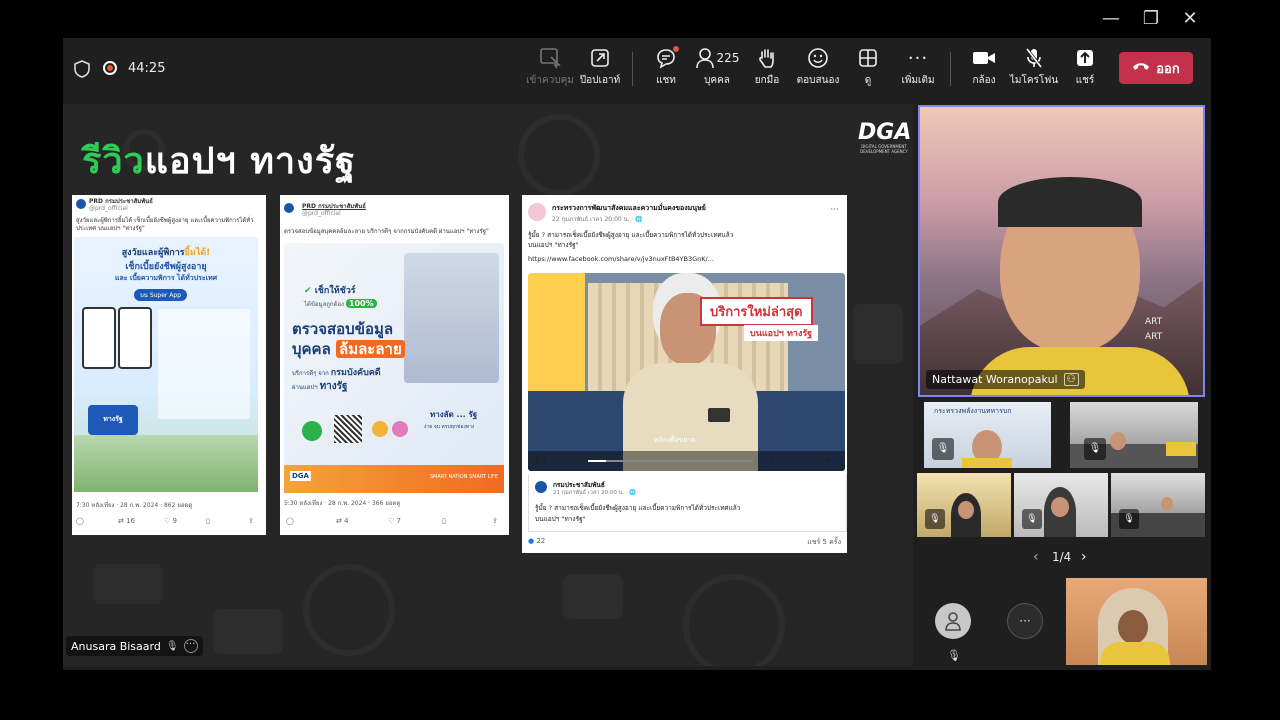 The width and height of the screenshot is (1280, 720). What do you see at coordinates (197, 253) in the screenshot?
I see `headline-emphasis: ยิ้มได้!` at bounding box center [197, 253].